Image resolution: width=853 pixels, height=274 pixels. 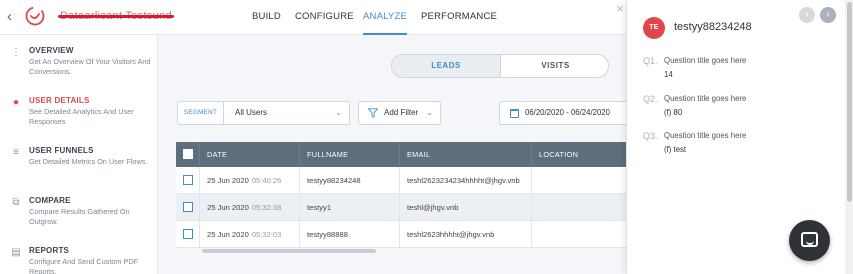 What do you see at coordinates (419, 154) in the screenshot?
I see `column-header-label: EMAIL` at bounding box center [419, 154].